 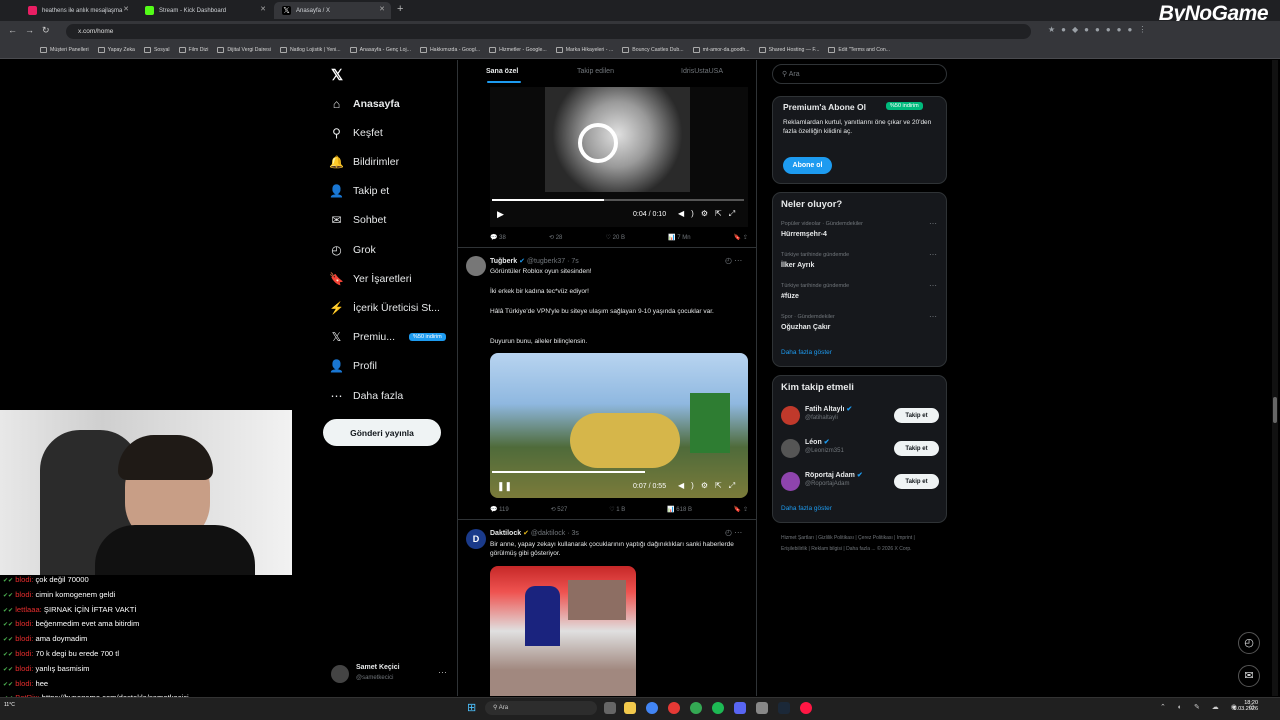 I want to click on spotify-icon, so click(x=718, y=708).